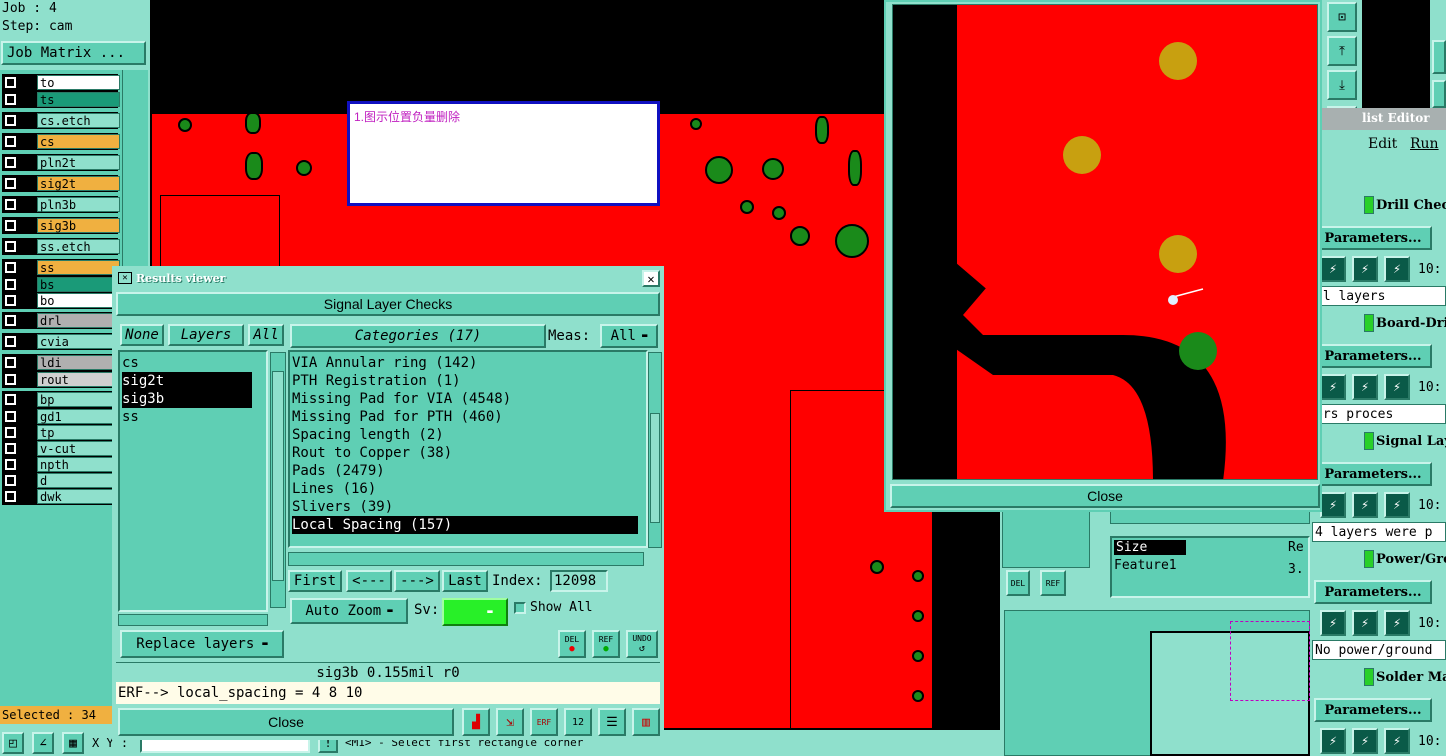 The image size is (1446, 756). Describe the element at coordinates (465, 581) in the screenshot. I see `last-button: Last` at that location.